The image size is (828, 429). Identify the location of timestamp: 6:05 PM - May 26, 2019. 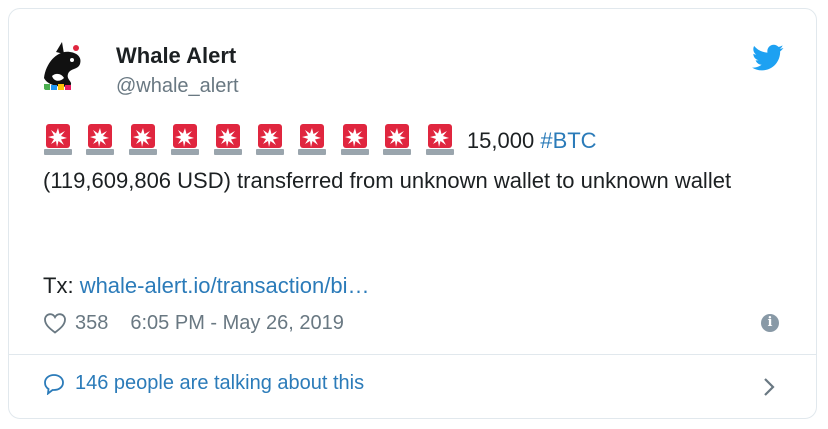
(236, 323).